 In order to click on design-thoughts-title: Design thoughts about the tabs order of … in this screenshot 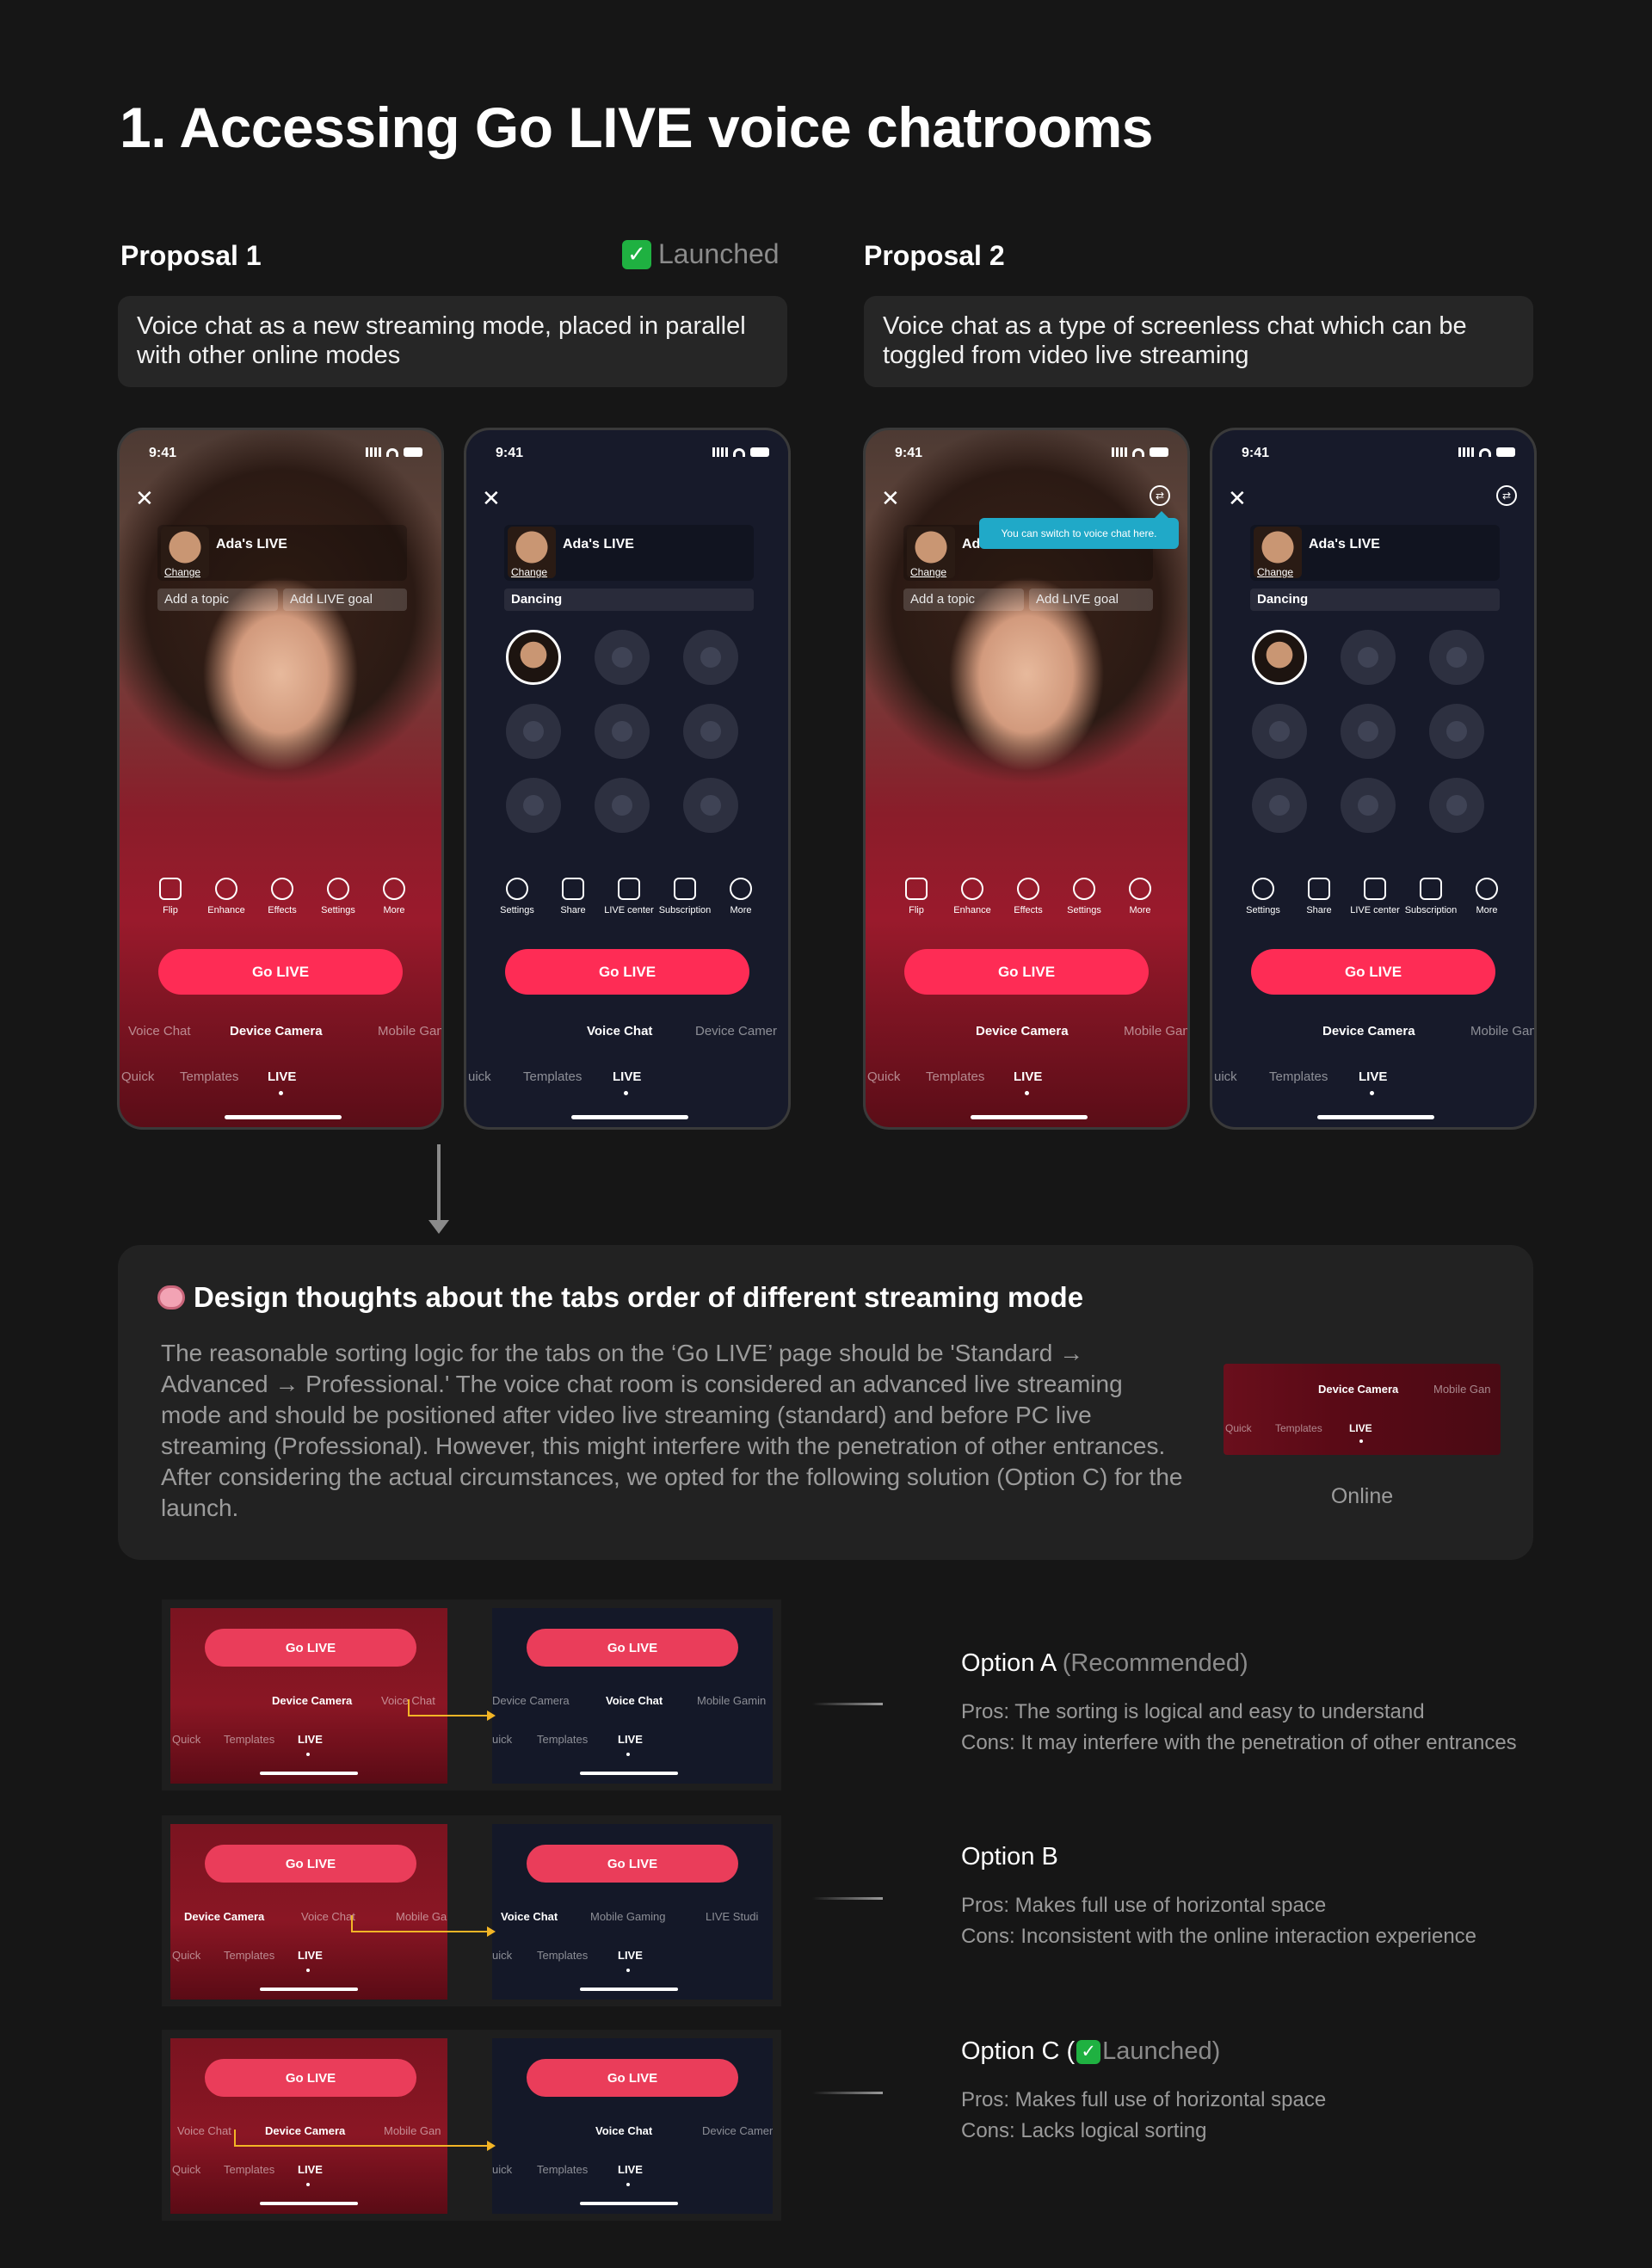, I will do `click(639, 1297)`.